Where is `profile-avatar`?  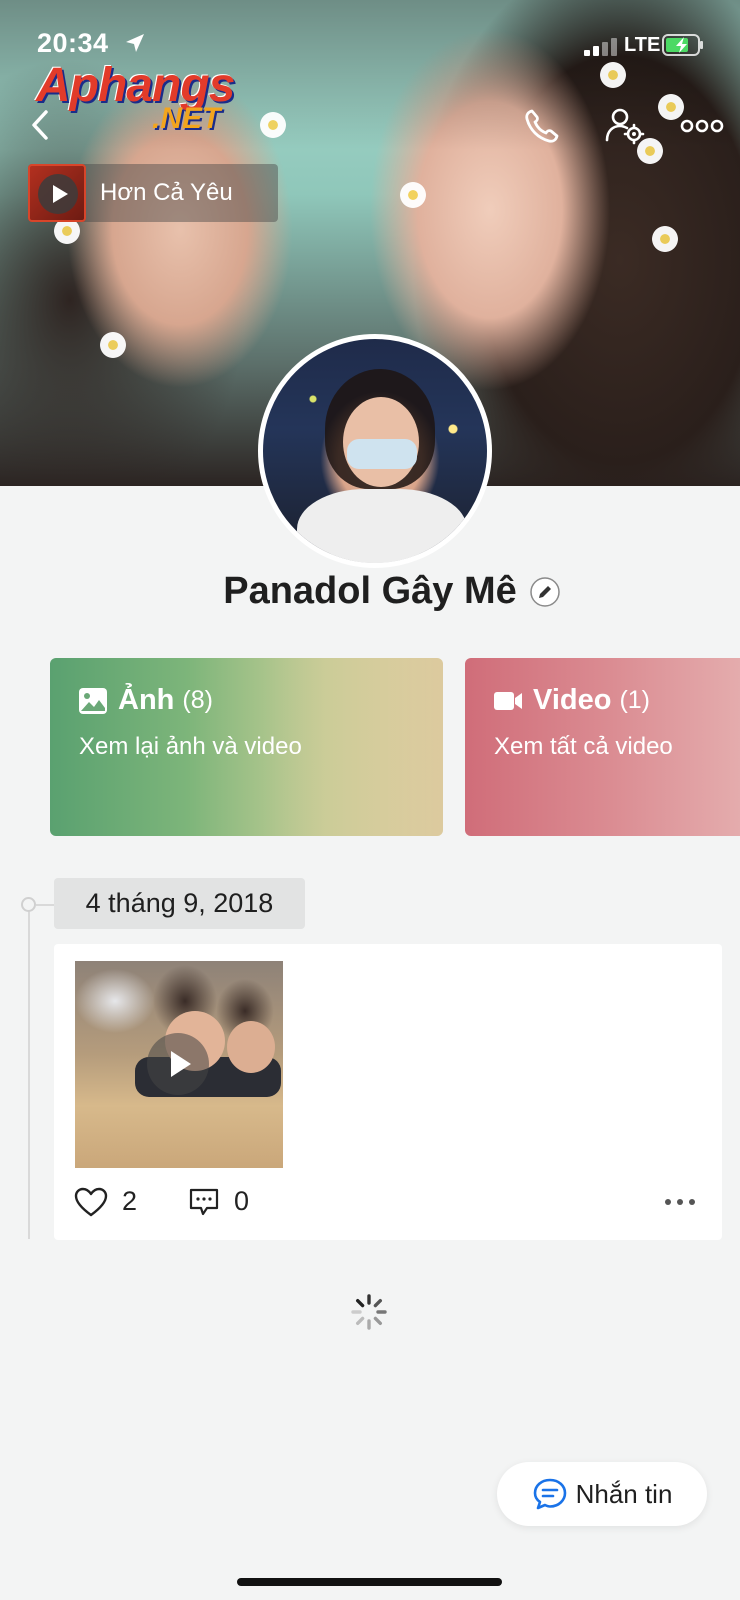 profile-avatar is located at coordinates (375, 451).